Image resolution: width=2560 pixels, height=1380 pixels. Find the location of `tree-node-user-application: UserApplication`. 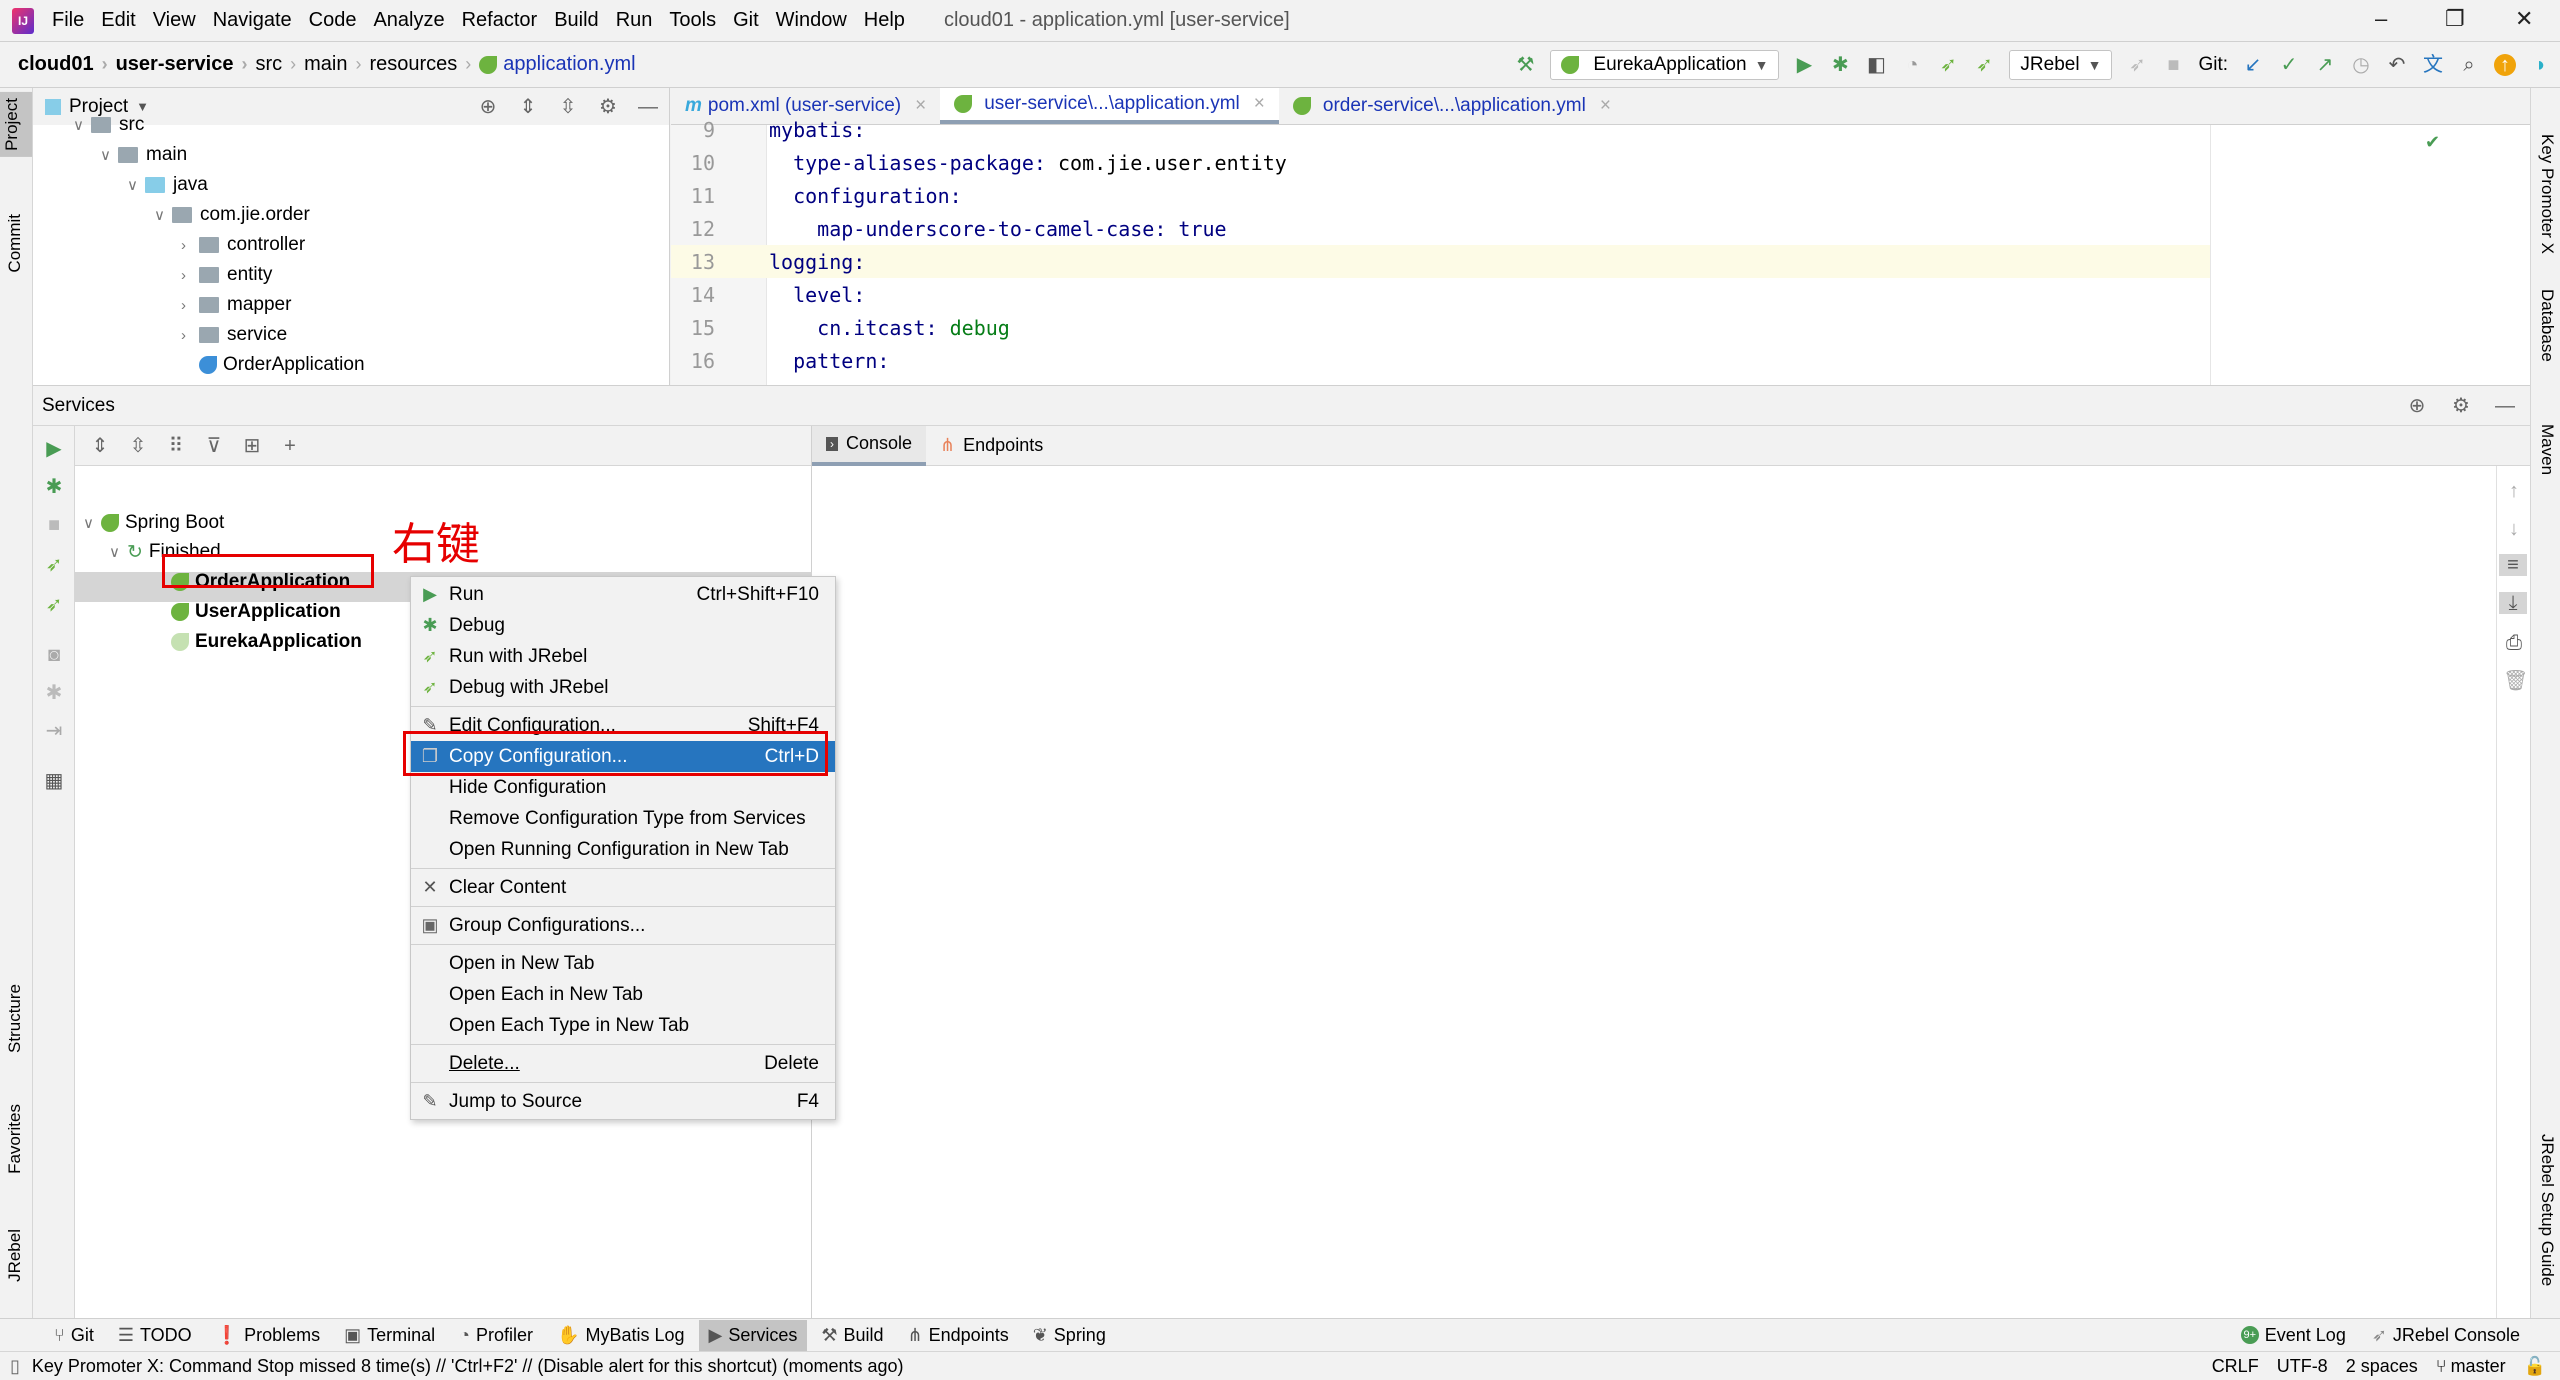

tree-node-user-application: UserApplication is located at coordinates (256, 612).